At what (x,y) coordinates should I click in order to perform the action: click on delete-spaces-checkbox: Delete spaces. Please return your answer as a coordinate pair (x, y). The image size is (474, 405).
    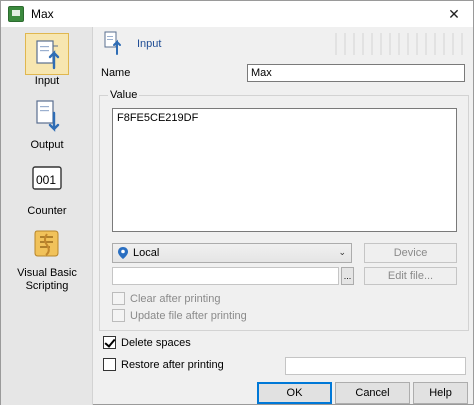
    Looking at the image, I should click on (147, 342).